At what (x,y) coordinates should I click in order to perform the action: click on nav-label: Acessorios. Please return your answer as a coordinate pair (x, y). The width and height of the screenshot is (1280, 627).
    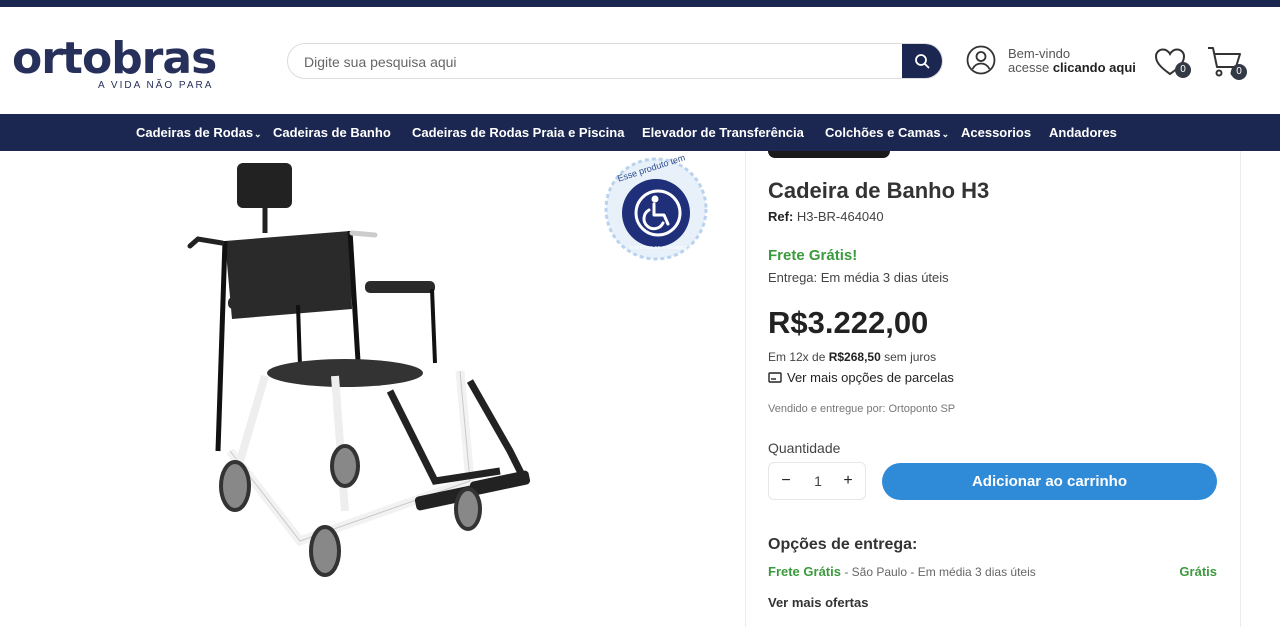
    Looking at the image, I should click on (996, 132).